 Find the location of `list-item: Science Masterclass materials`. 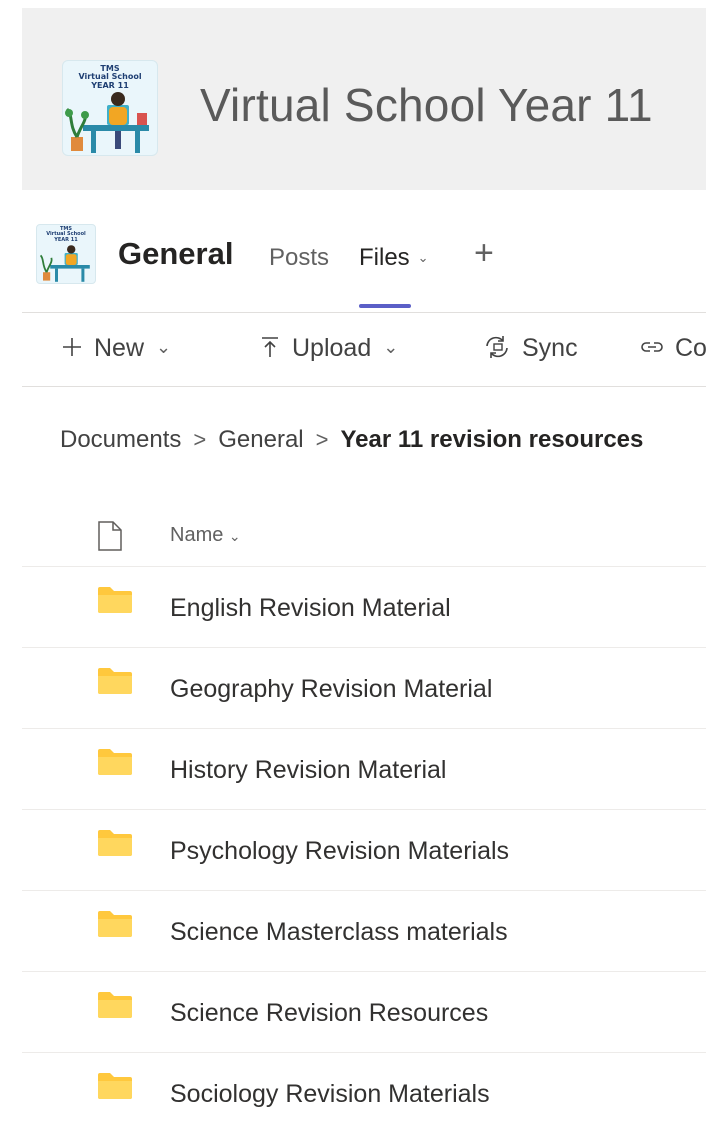

list-item: Science Masterclass materials is located at coordinates (364, 931).